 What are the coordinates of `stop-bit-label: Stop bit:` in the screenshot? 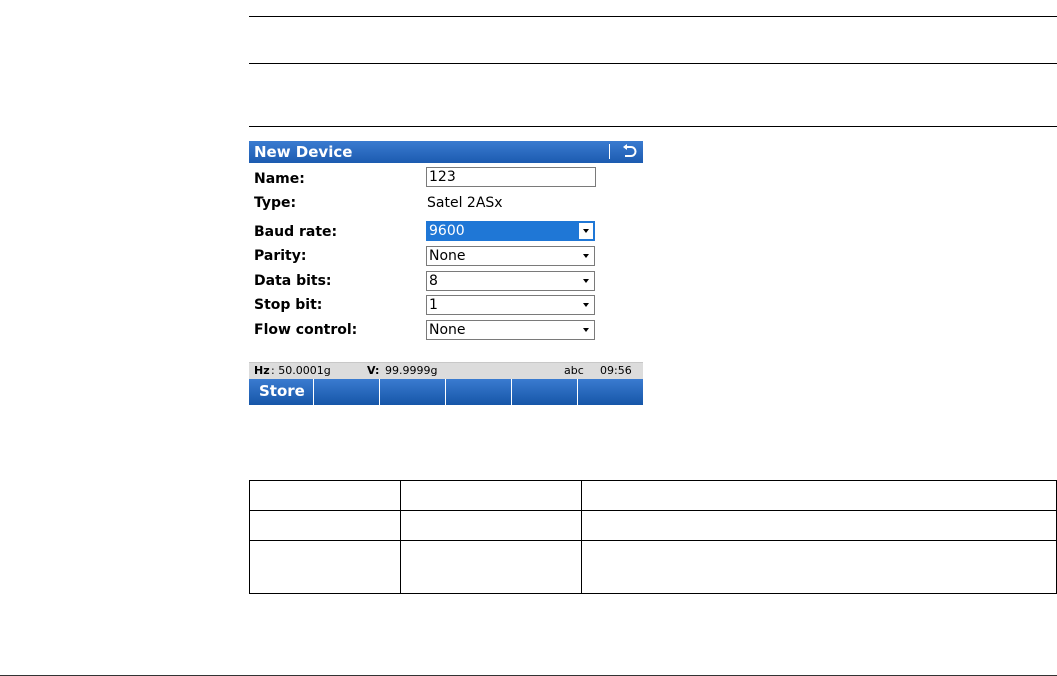 It's located at (288, 305).